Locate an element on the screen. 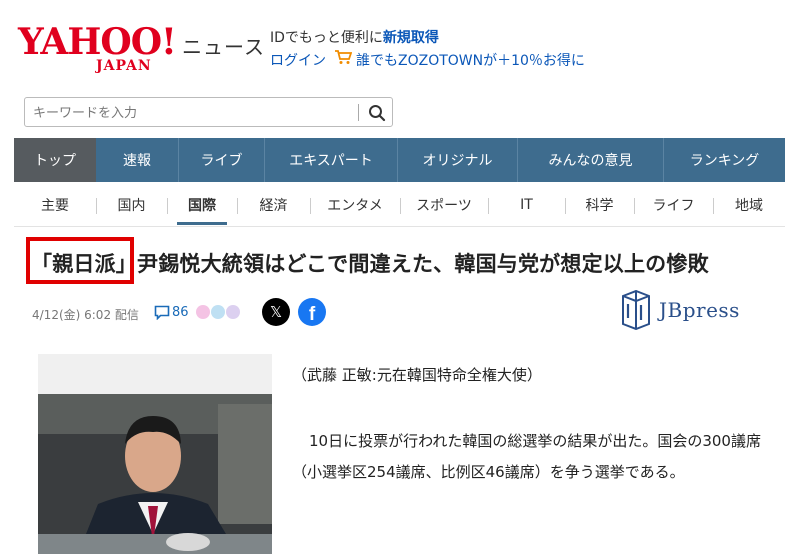  comment-icon is located at coordinates (162, 312).